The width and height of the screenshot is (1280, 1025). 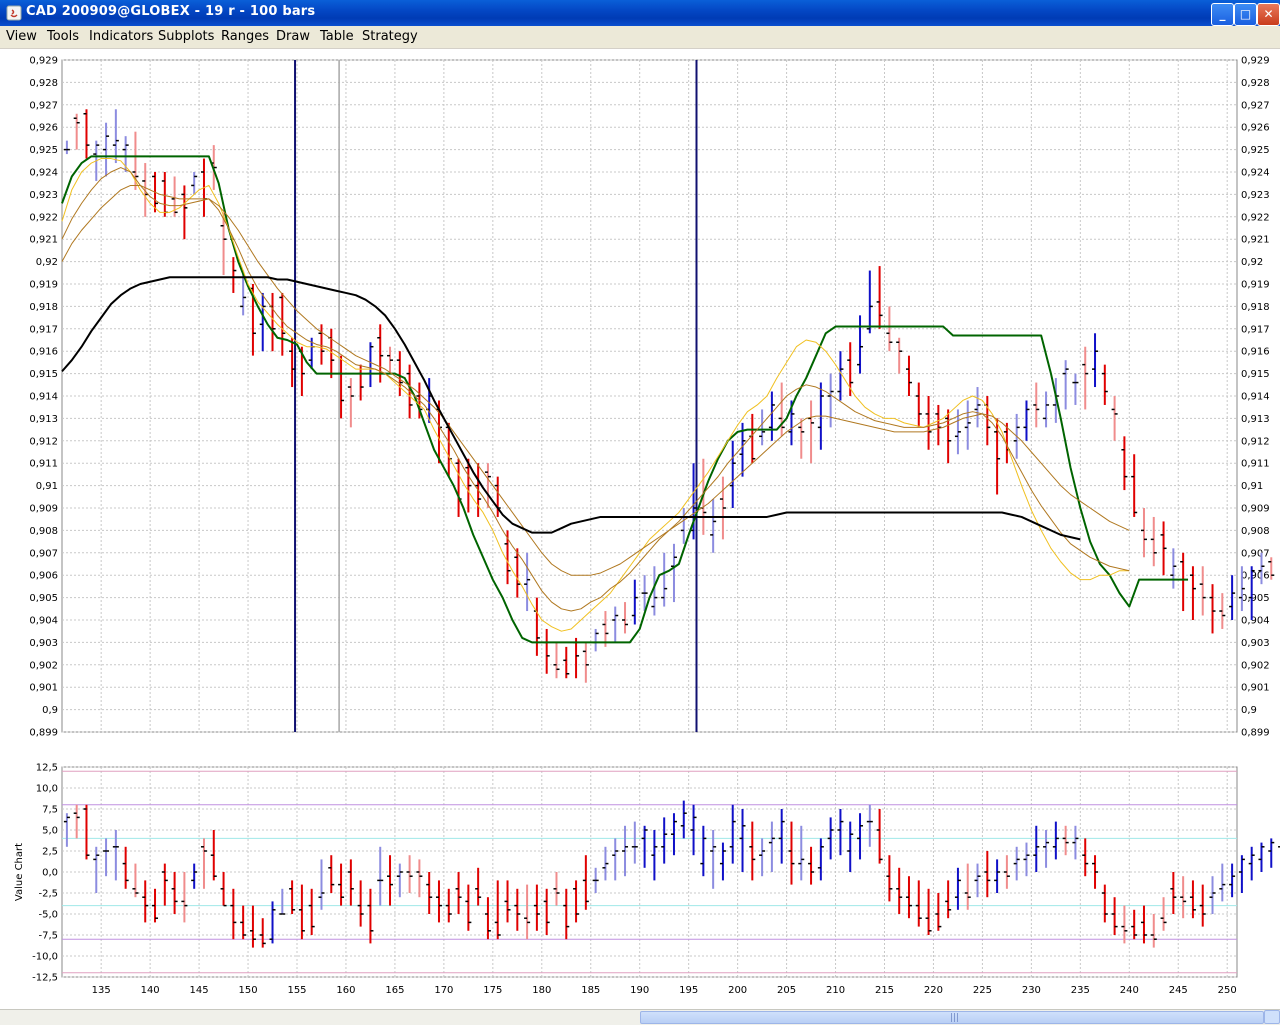 I want to click on y-tick-label-right: 0,901, so click(x=1255, y=688).